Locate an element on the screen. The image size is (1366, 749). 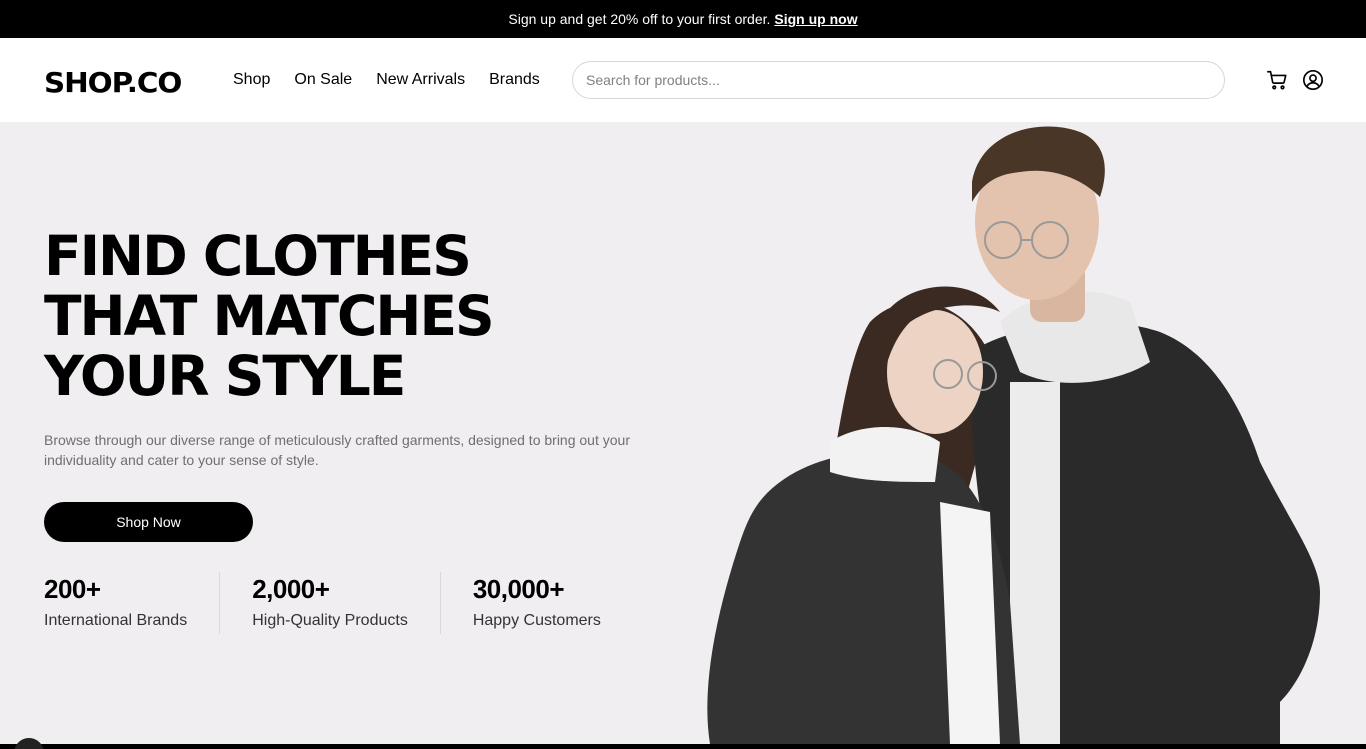
hero-title: FIND CLOTHES THAT MATCHES YOUR STYLE is located at coordinates (344, 316).